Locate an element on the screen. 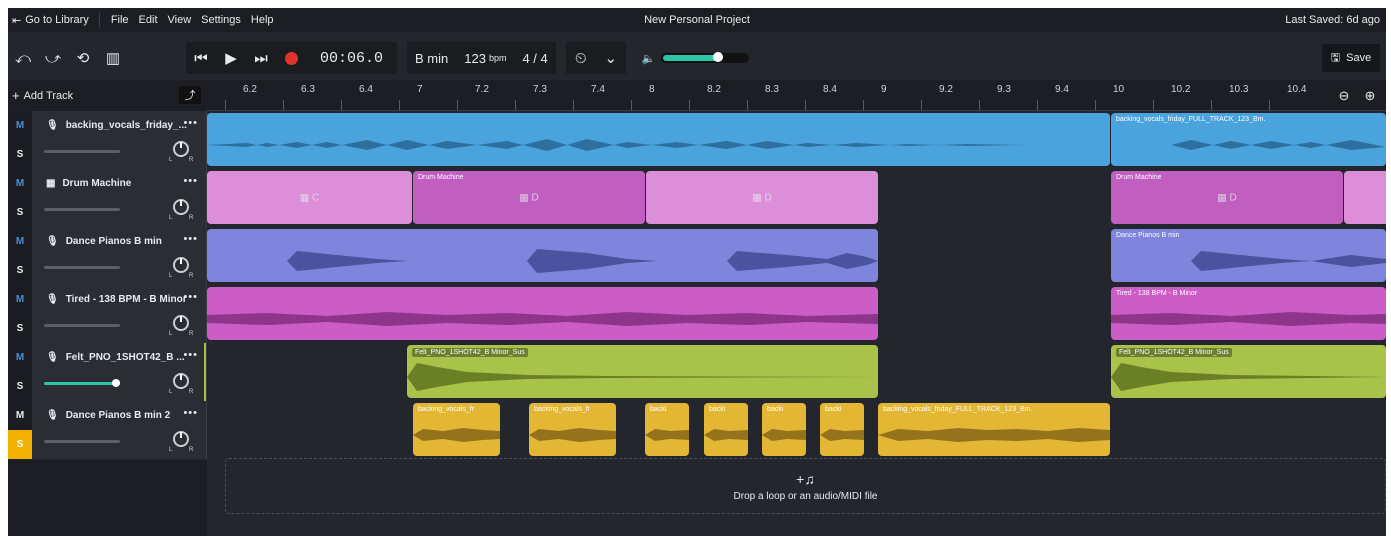 Image resolution: width=1391 pixels, height=536 pixels. menu-settings: Settings is located at coordinates (221, 20).